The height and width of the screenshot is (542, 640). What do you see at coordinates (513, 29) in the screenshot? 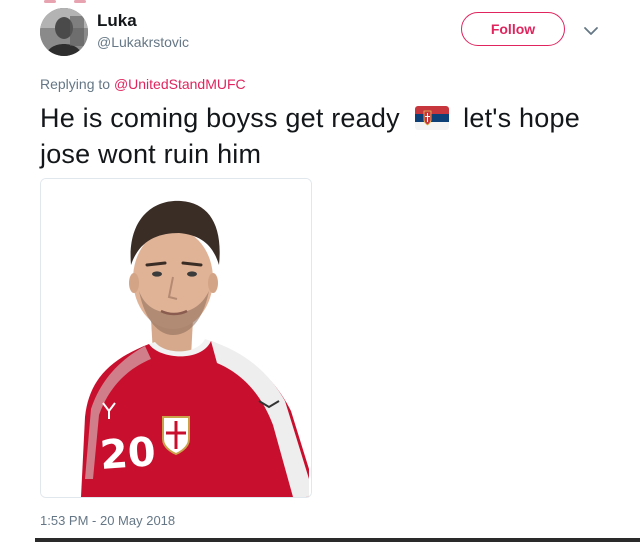
I see `follow-button: Follow` at bounding box center [513, 29].